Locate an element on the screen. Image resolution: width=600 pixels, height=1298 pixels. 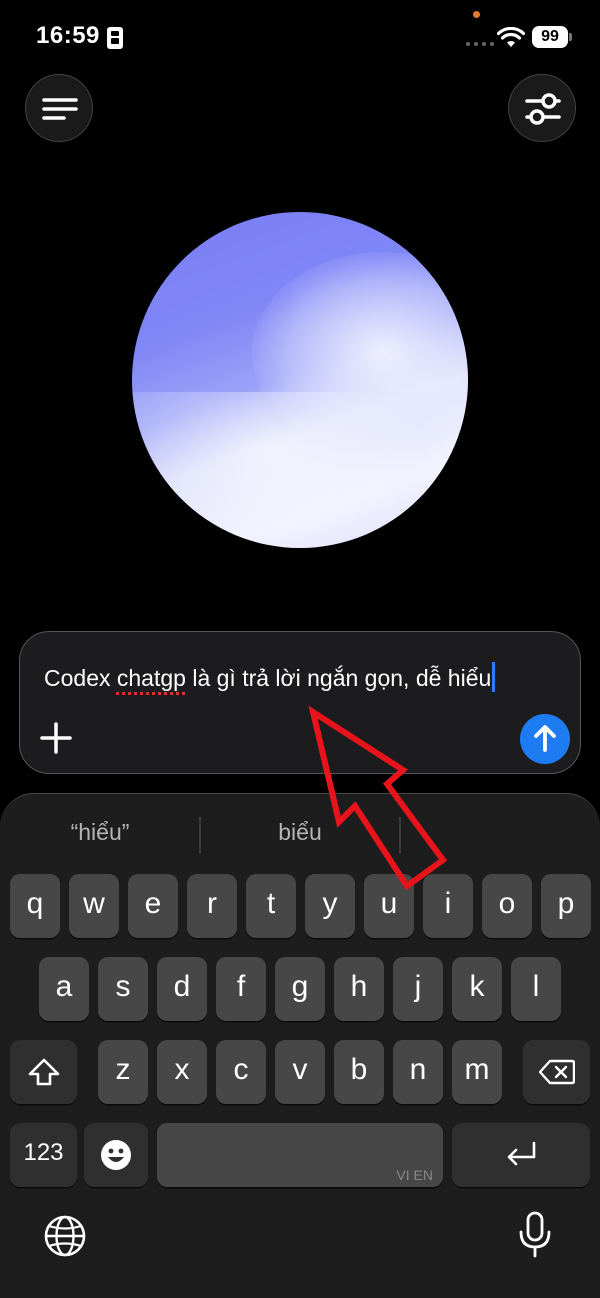
key-d: d is located at coordinates (182, 989).